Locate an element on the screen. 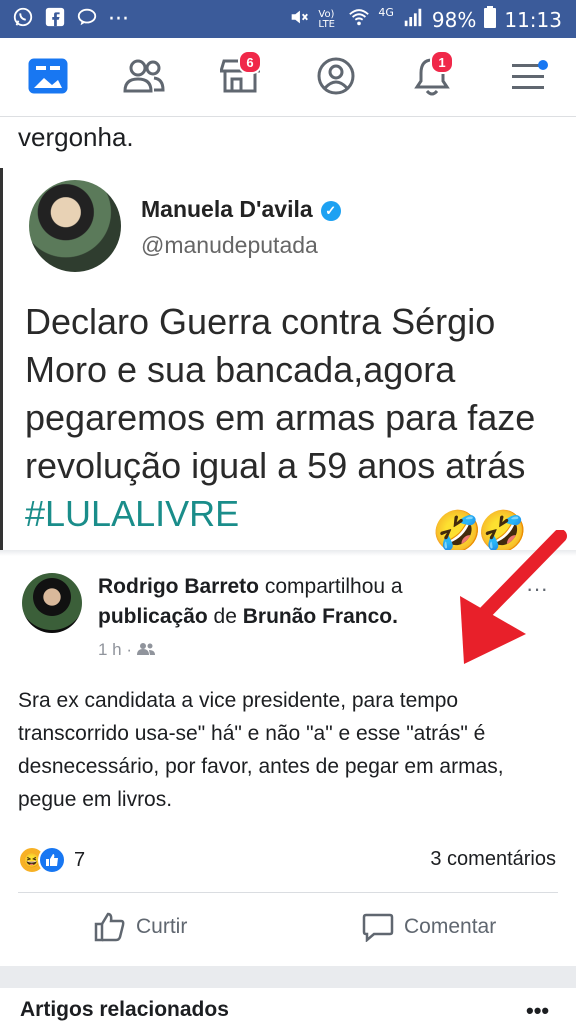 Image resolution: width=576 pixels, height=1024 pixels. tweet-line: revolução igual a 59 anos atrás is located at coordinates (275, 465).